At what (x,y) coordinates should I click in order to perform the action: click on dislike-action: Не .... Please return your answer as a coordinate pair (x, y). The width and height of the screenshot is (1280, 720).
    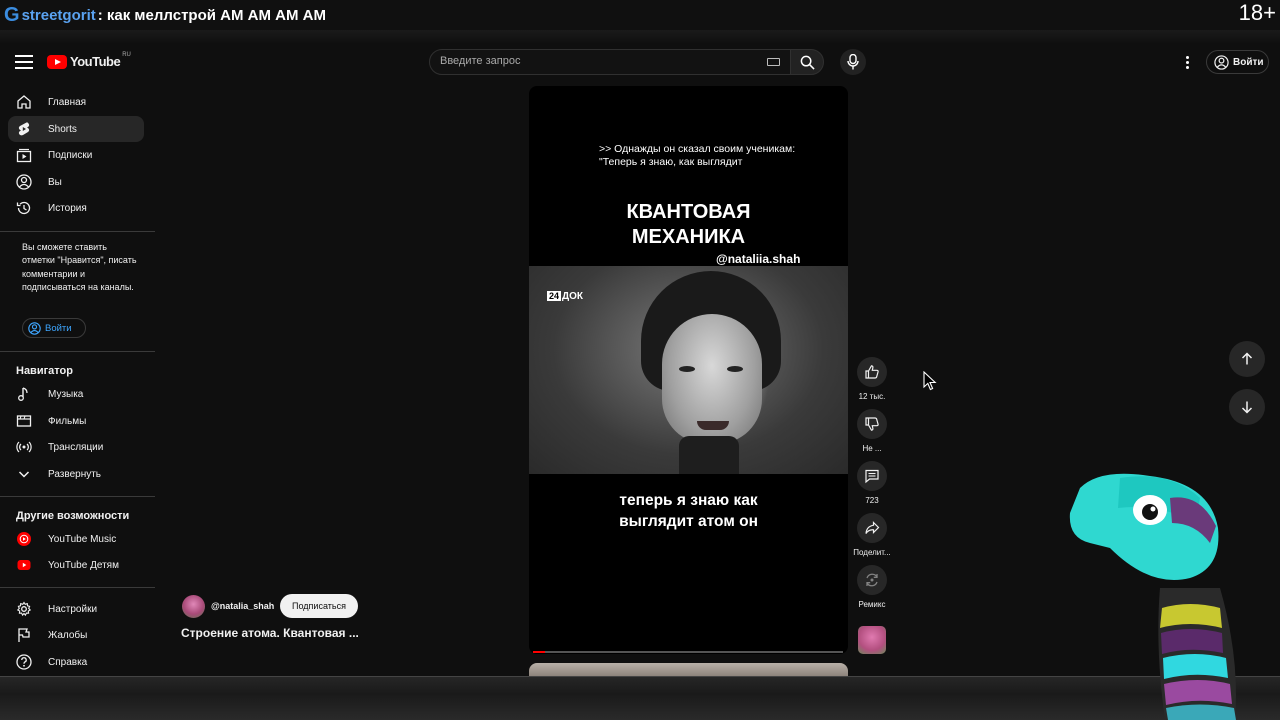
    Looking at the image, I should click on (872, 431).